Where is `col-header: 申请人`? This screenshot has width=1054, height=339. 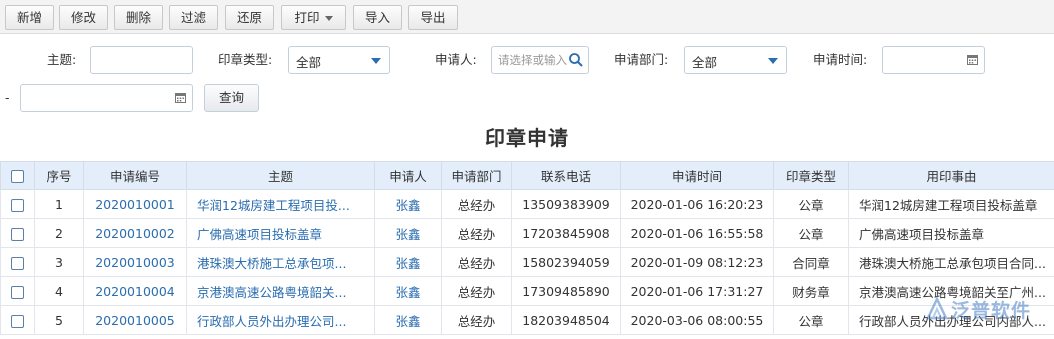
col-header: 申请人 is located at coordinates (408, 175).